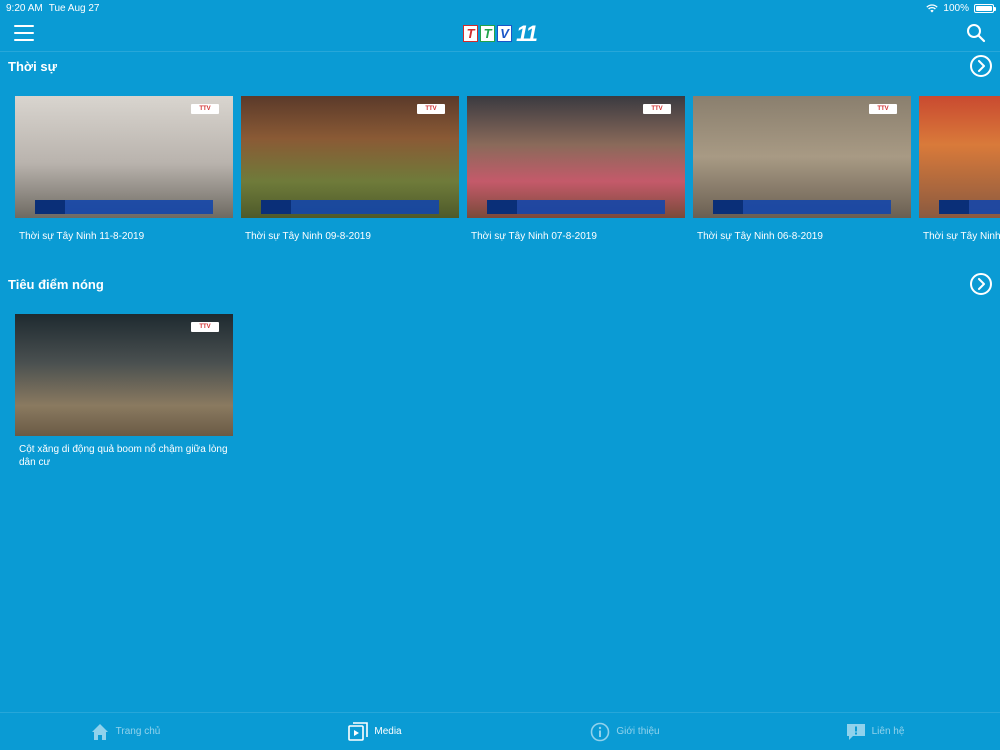  I want to click on logo-letter-t2: T, so click(488, 33).